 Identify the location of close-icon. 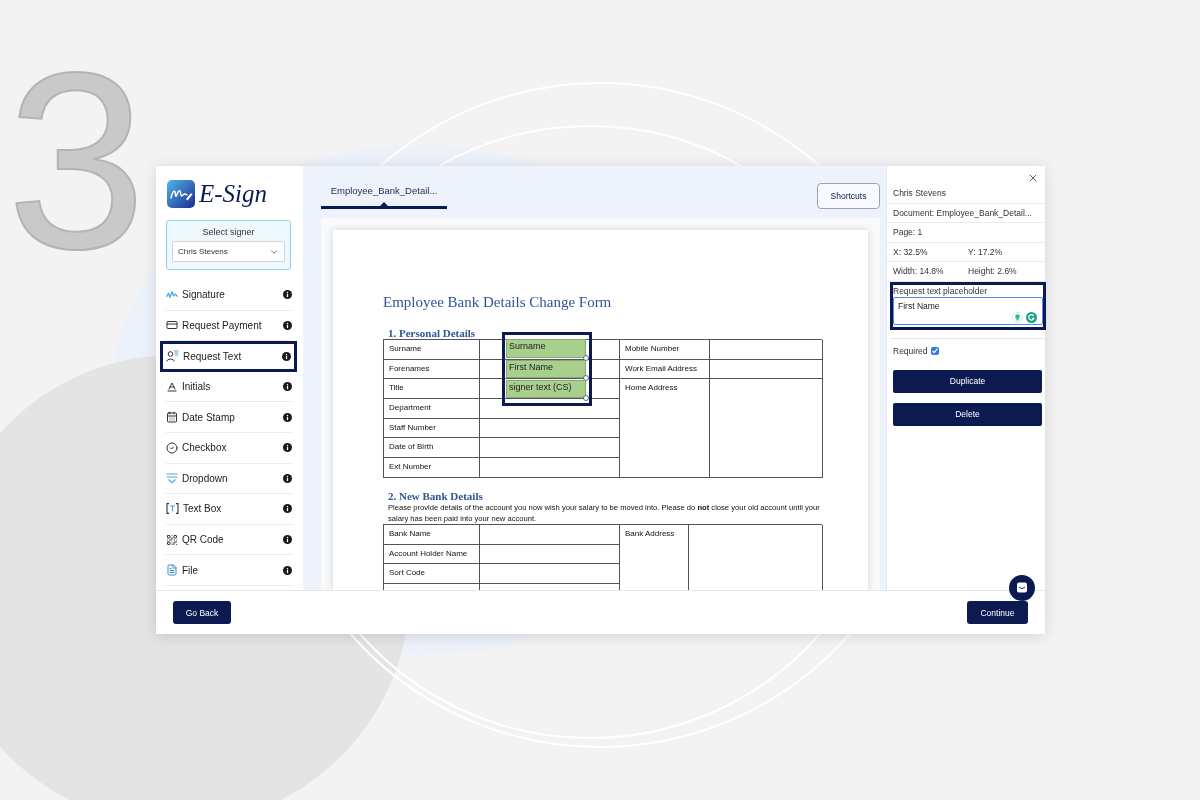
(1033, 178).